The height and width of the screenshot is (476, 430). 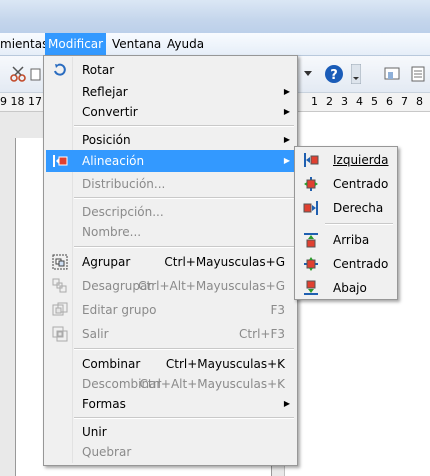 What do you see at coordinates (212, 384) in the screenshot?
I see `menu-item-shortcut: Ctrl+Alt+Mayusculas+K` at bounding box center [212, 384].